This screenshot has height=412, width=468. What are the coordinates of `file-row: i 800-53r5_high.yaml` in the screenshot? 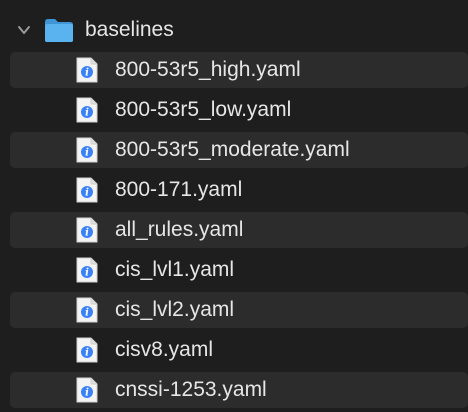 It's located at (239, 70).